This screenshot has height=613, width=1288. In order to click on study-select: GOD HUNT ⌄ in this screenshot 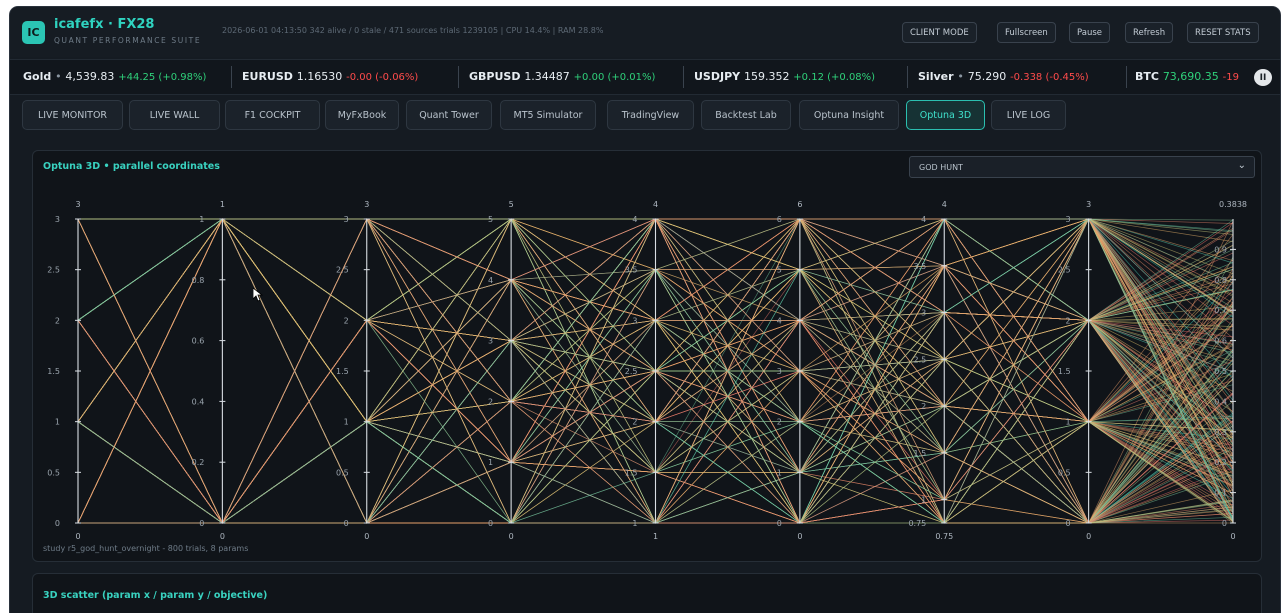, I will do `click(1082, 167)`.